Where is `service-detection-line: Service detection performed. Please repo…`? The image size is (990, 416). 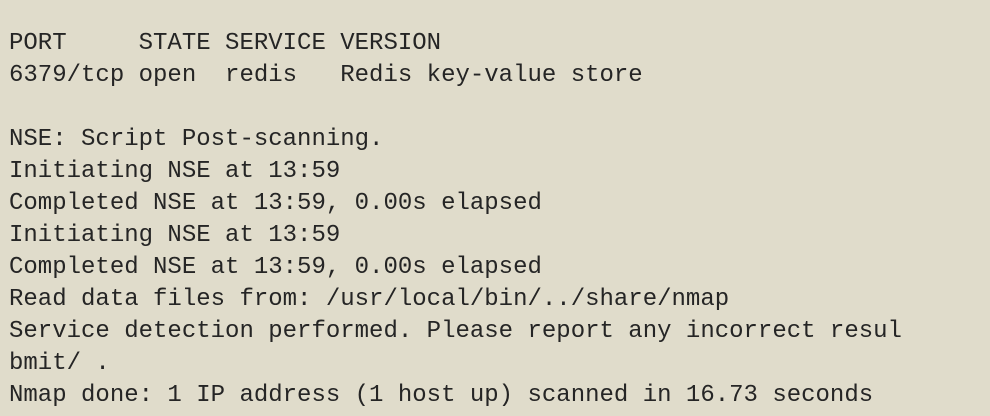
service-detection-line: Service detection performed. Please repo… is located at coordinates (455, 331).